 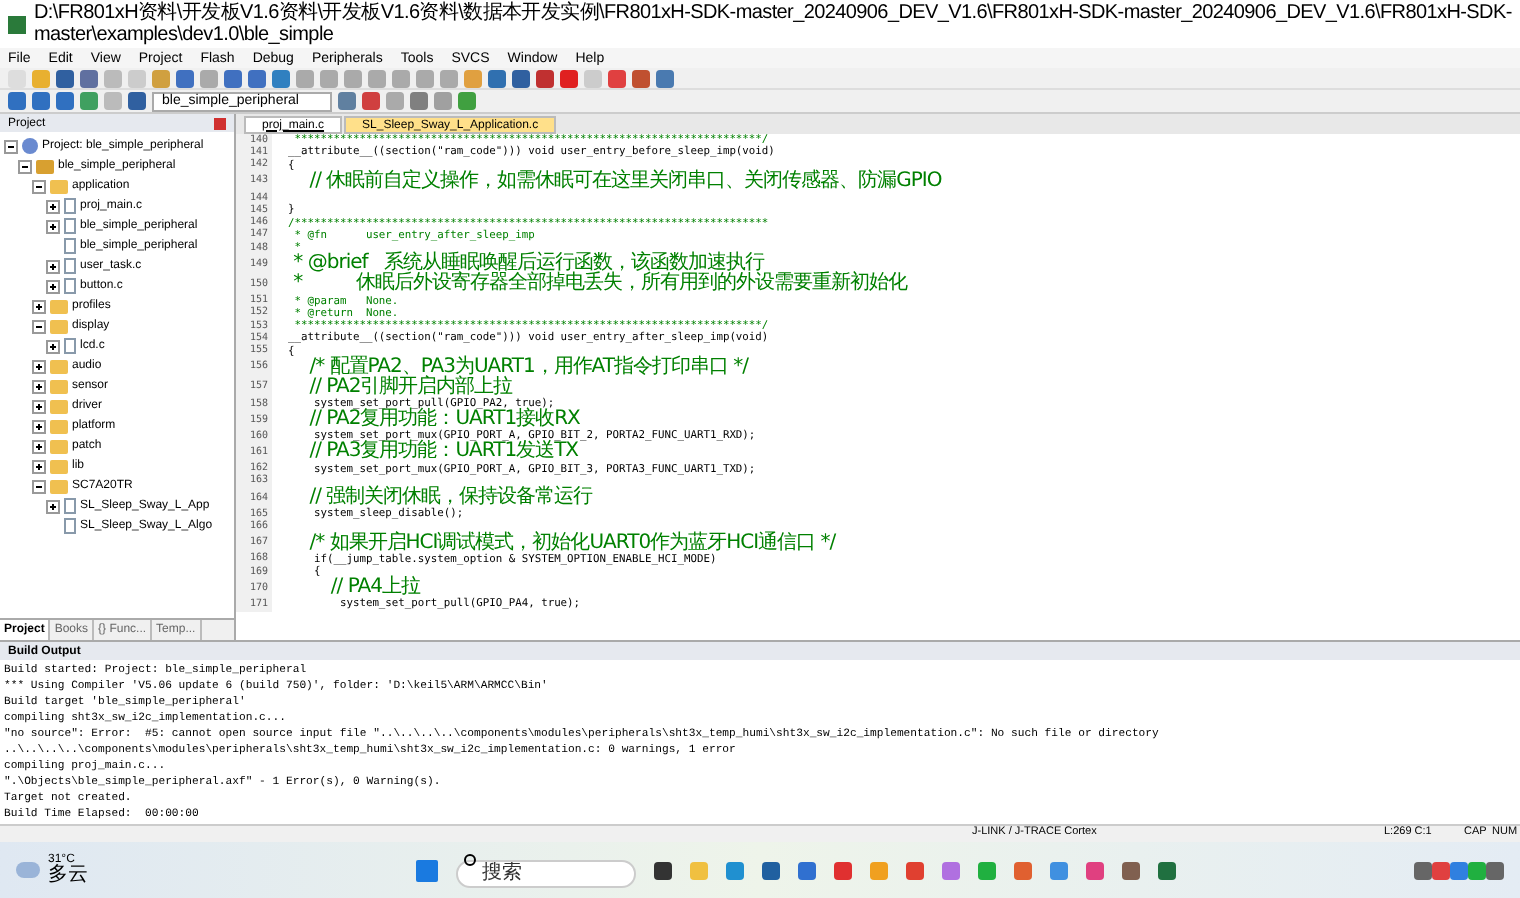 I want to click on code-comment: * 休眠后外设寄存器全部掉电丢失，所有用到的外设需要重新初始化, so click(x=599, y=284).